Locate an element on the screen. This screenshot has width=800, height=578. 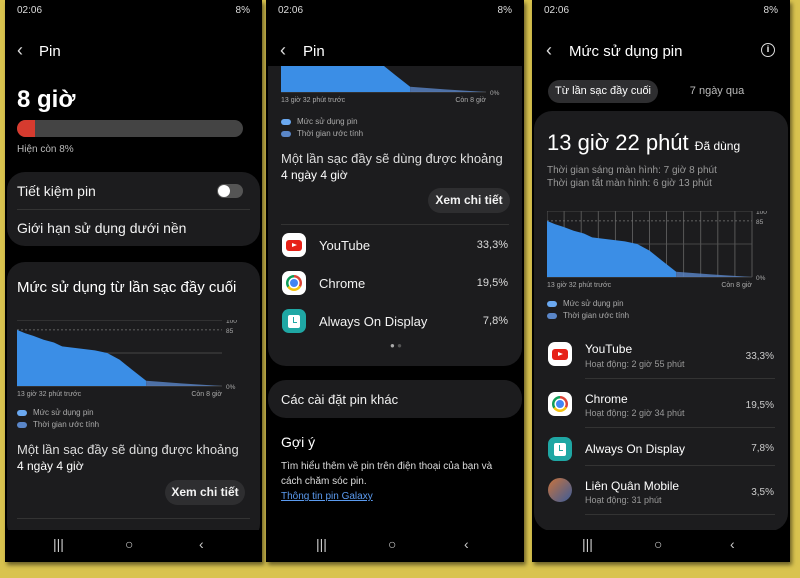
battery-level-bar is located at coordinates (130, 128).